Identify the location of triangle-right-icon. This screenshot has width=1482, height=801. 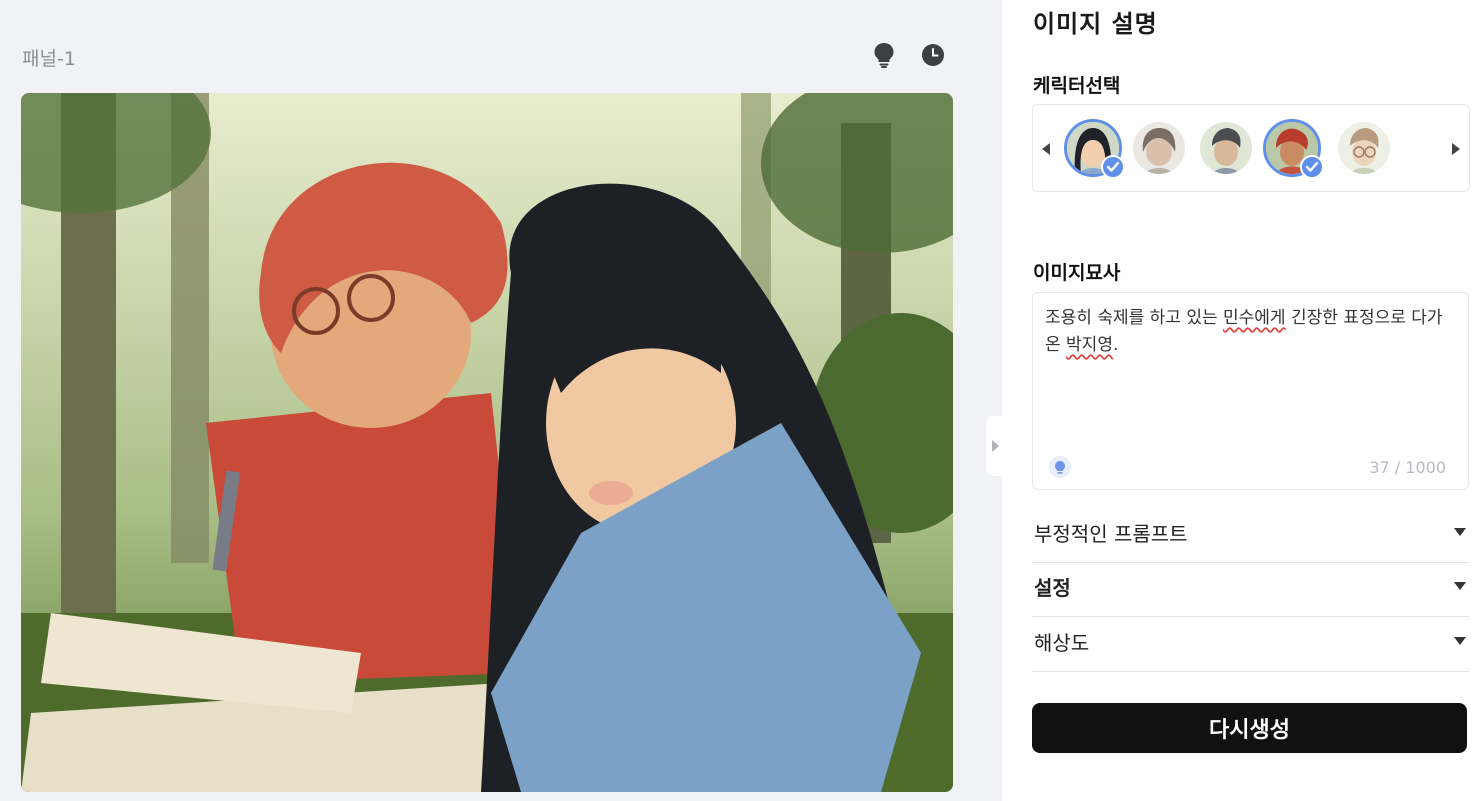
(1456, 149).